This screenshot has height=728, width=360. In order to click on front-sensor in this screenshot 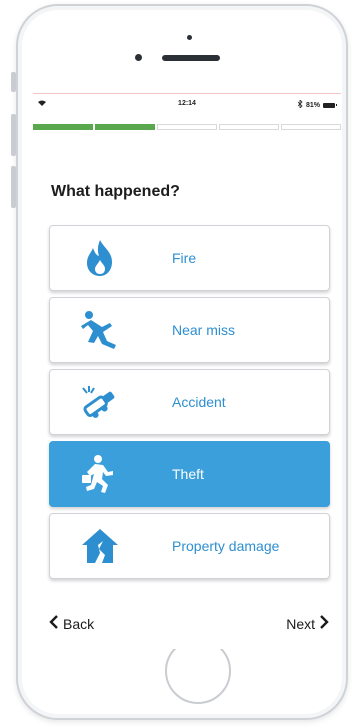, I will do `click(189, 37)`.